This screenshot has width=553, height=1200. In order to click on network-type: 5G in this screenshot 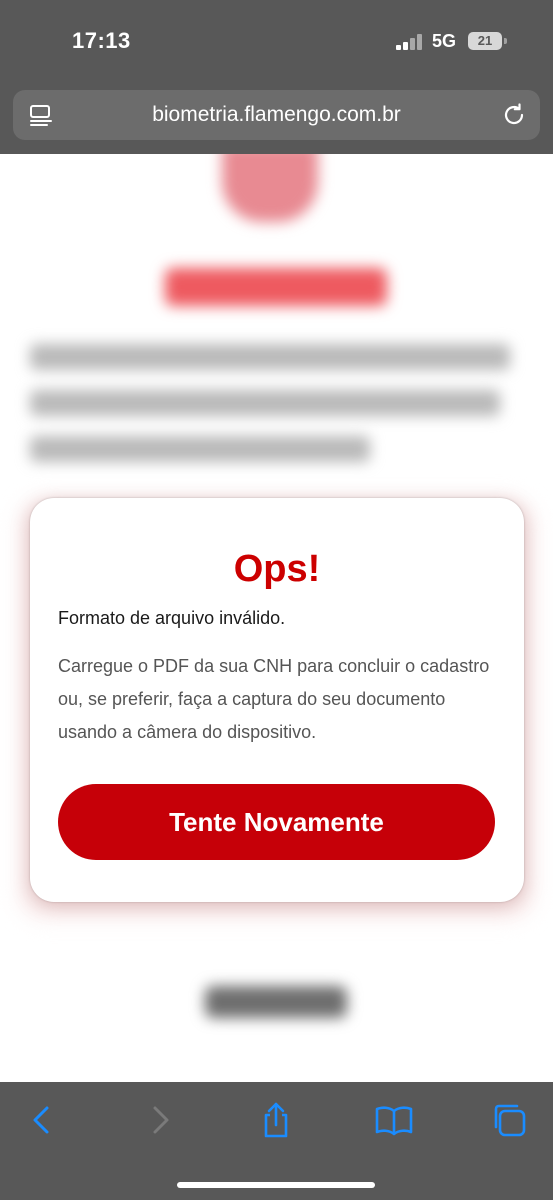, I will do `click(444, 41)`.